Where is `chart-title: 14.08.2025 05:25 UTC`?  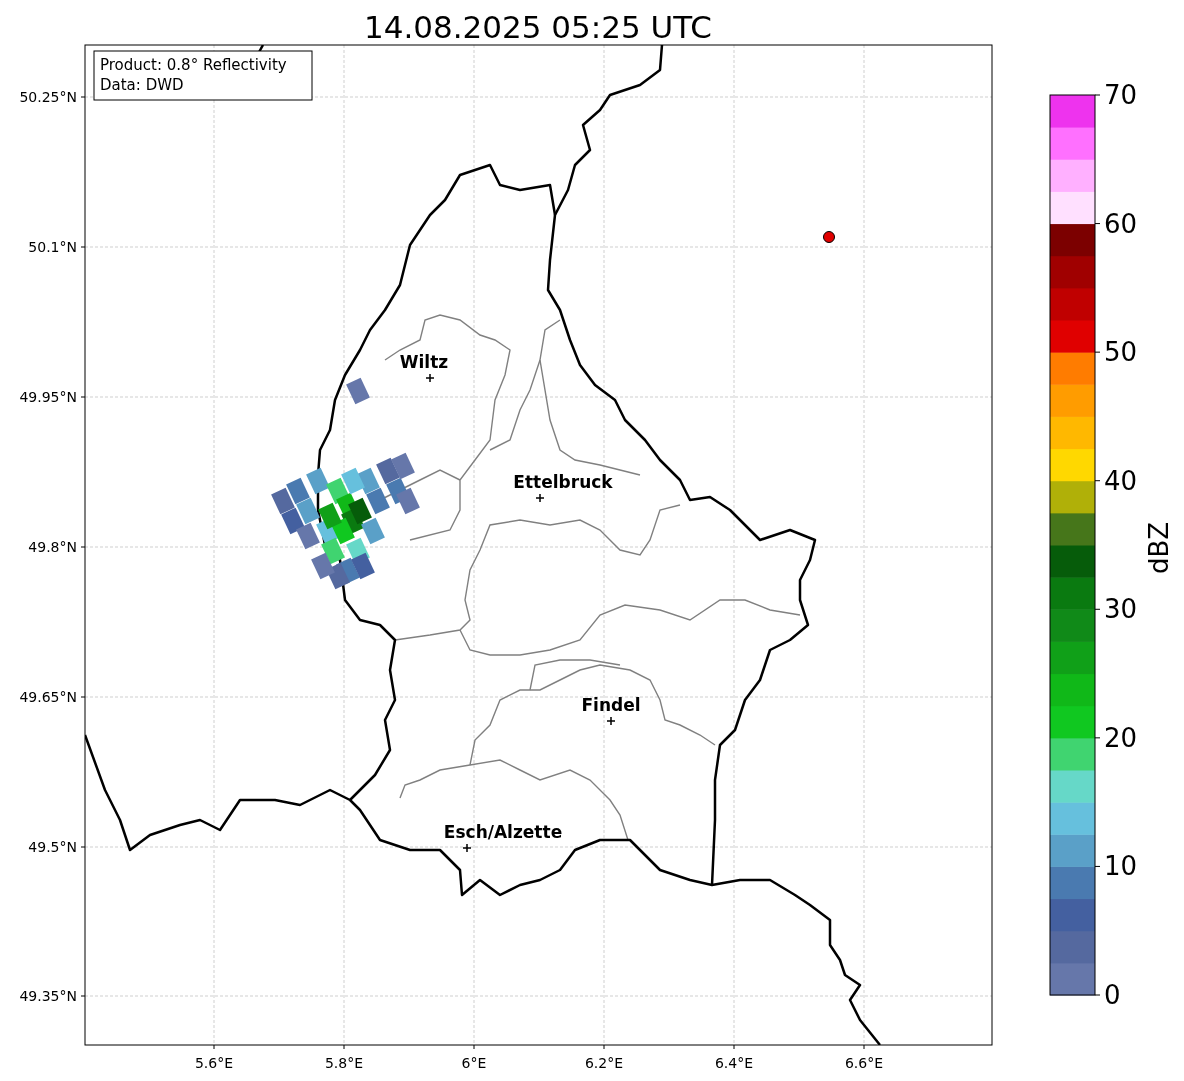
chart-title: 14.08.2025 05:25 UTC is located at coordinates (538, 27).